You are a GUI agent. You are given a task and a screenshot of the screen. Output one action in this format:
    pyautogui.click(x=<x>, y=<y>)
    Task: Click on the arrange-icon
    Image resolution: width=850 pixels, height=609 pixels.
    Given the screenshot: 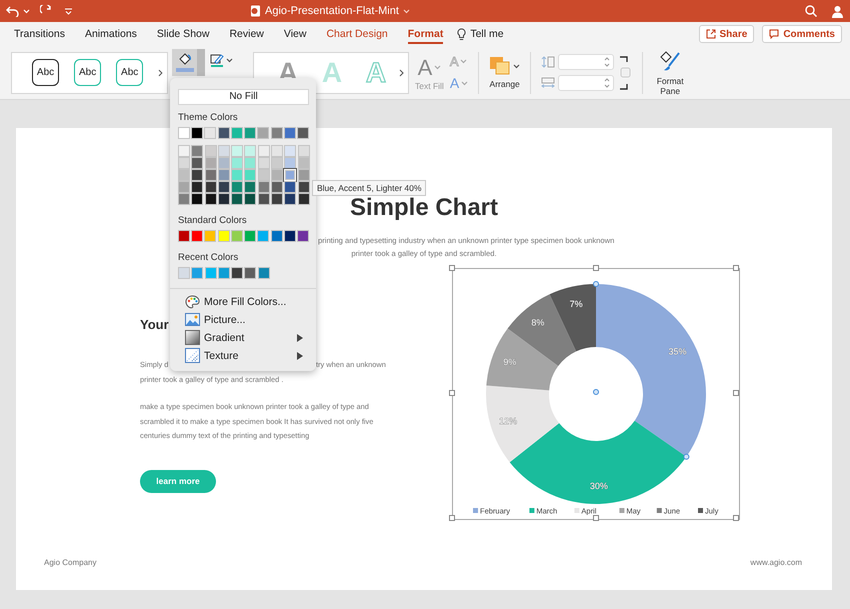 What is the action you would take?
    pyautogui.click(x=500, y=66)
    